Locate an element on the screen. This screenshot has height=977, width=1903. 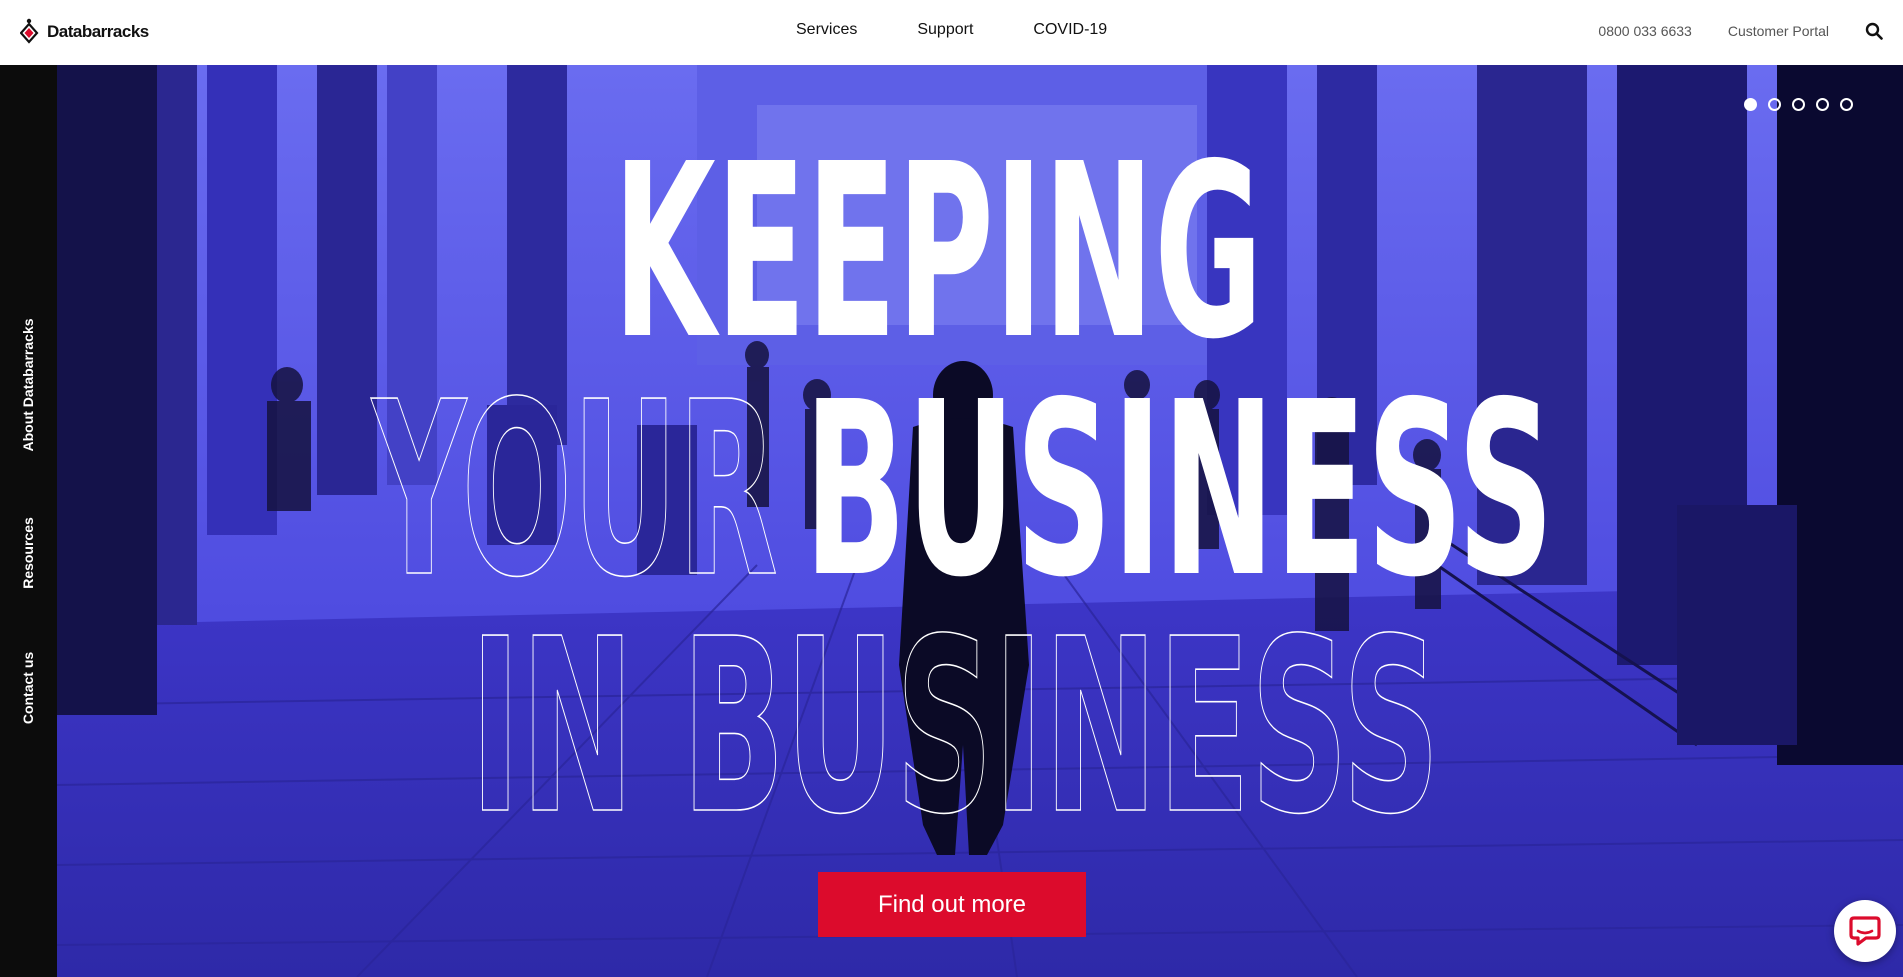
logo-wordmark: Databarracks is located at coordinates (98, 31).